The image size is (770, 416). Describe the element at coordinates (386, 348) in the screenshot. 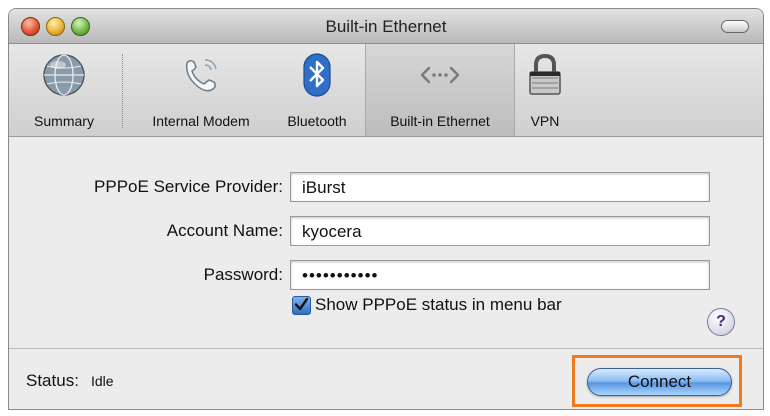

I see `footer-divider` at that location.